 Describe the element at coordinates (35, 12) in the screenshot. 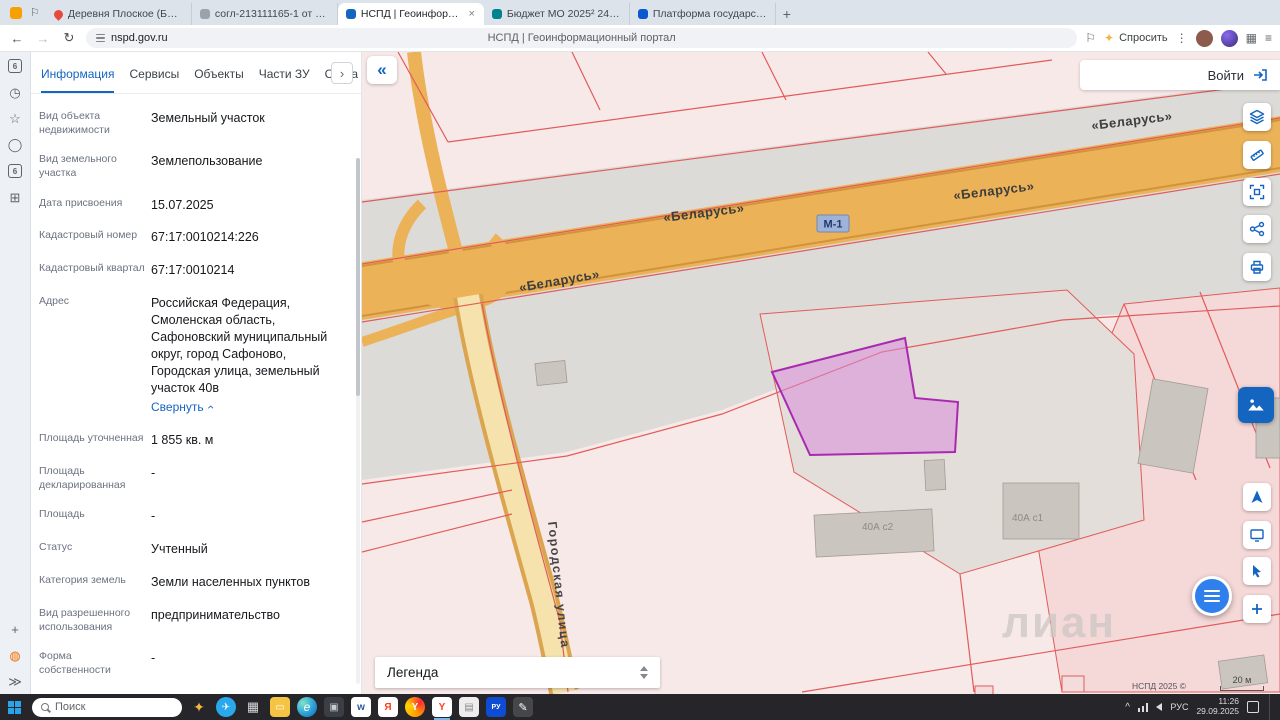

I see `pinned-flag-icon: ⚐` at that location.